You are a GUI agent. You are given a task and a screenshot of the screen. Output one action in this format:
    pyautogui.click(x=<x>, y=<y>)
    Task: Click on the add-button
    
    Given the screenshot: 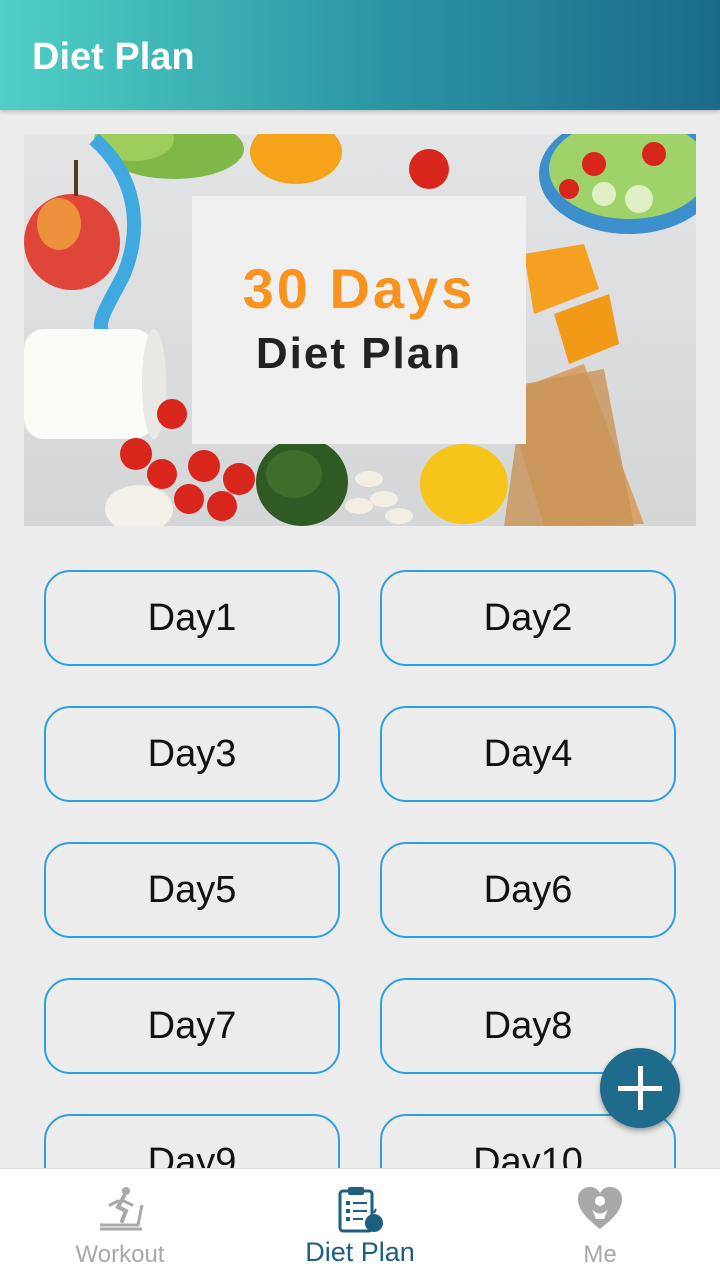 What is the action you would take?
    pyautogui.click(x=640, y=1088)
    